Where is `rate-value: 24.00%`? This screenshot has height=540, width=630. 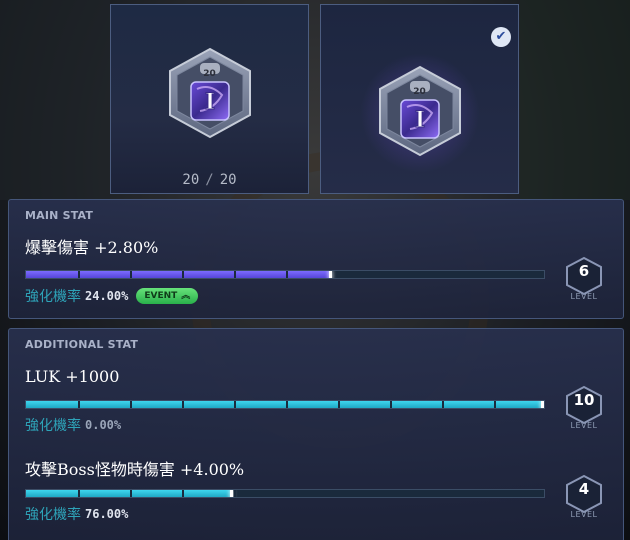 rate-value: 24.00% is located at coordinates (107, 296).